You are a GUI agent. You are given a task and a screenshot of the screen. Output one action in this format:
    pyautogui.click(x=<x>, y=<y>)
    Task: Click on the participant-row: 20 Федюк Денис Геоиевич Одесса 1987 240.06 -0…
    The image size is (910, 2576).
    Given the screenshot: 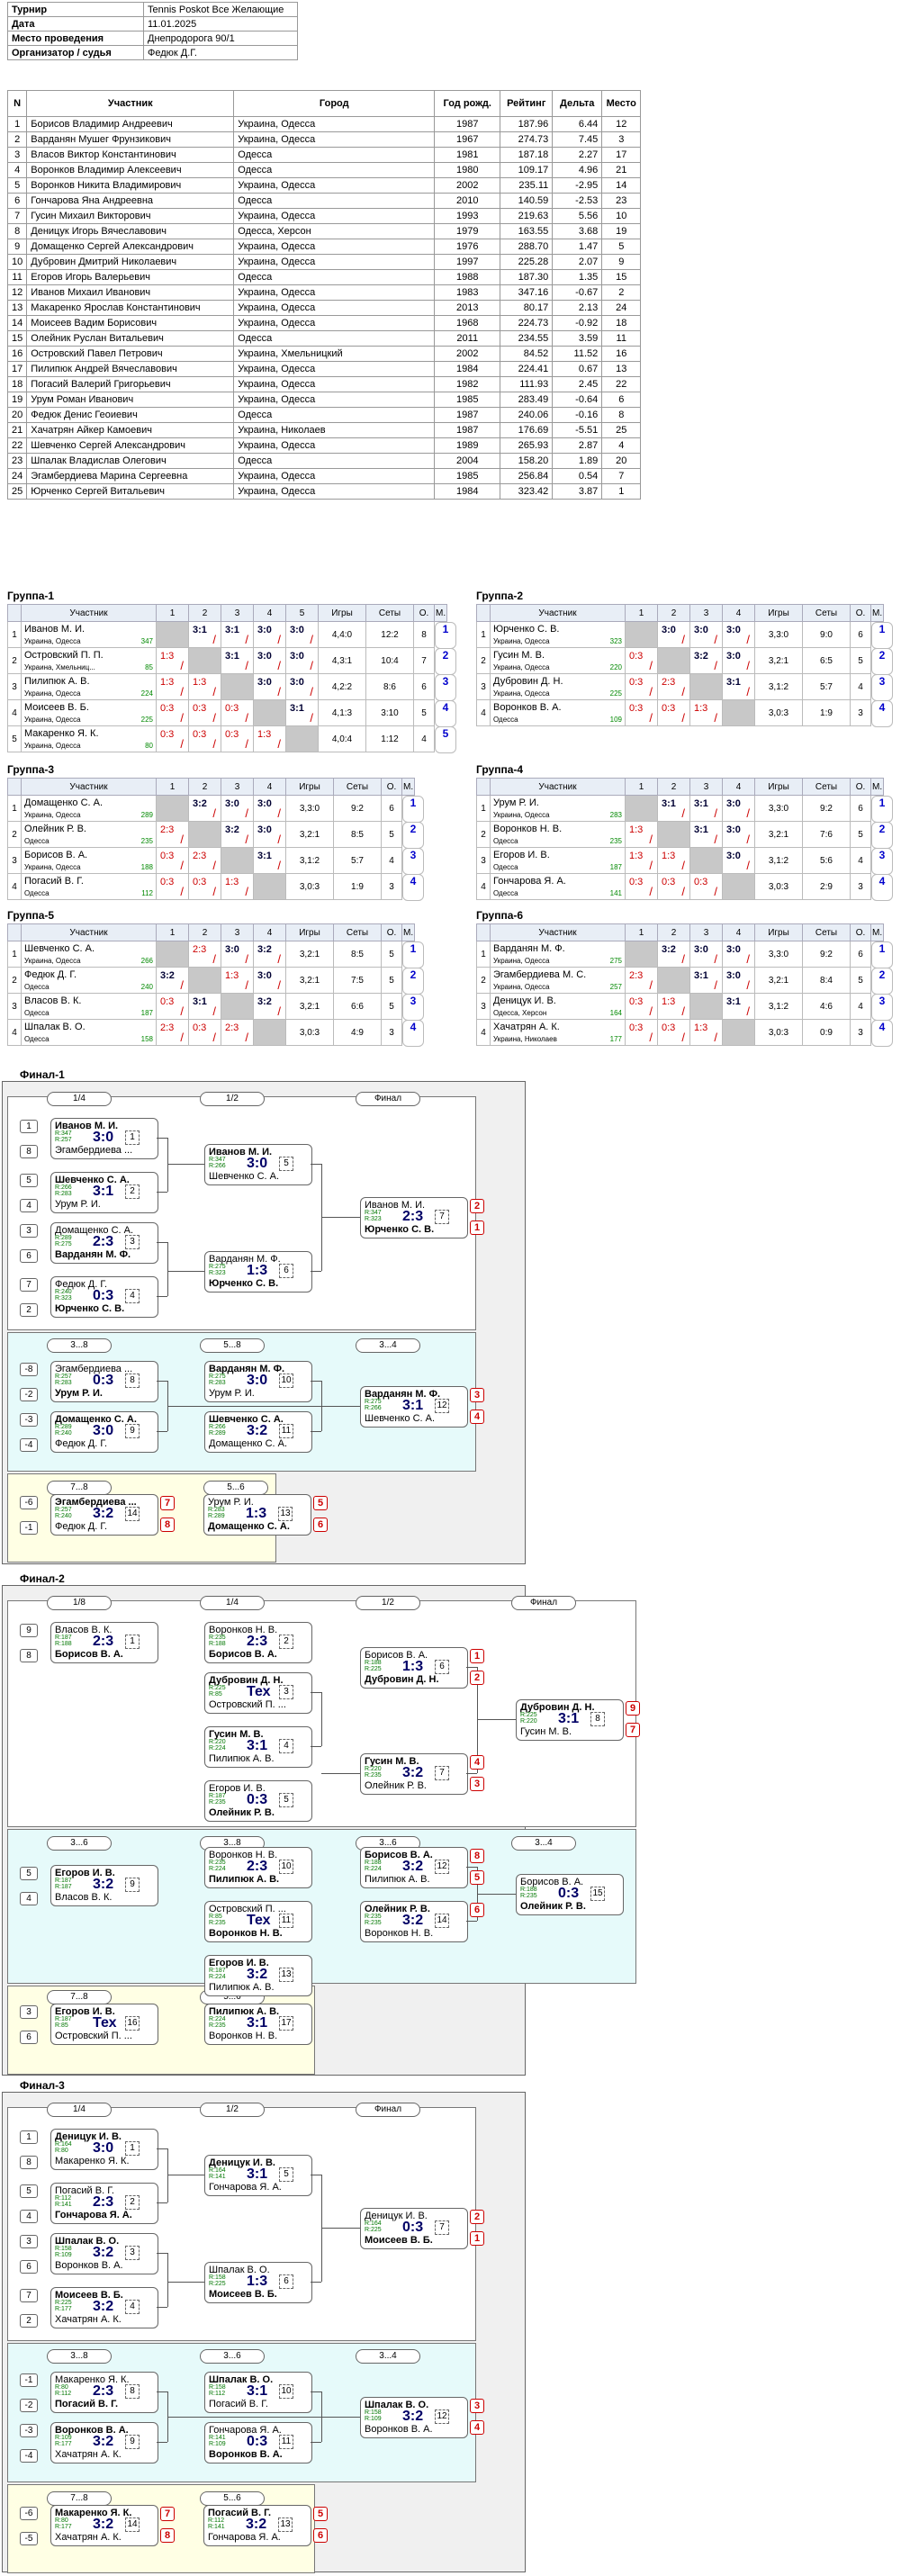 What is the action you would take?
    pyautogui.click(x=324, y=415)
    